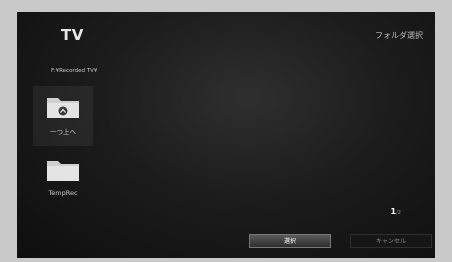 The height and width of the screenshot is (262, 452). I want to click on cancel-button: キャンセル, so click(391, 241).